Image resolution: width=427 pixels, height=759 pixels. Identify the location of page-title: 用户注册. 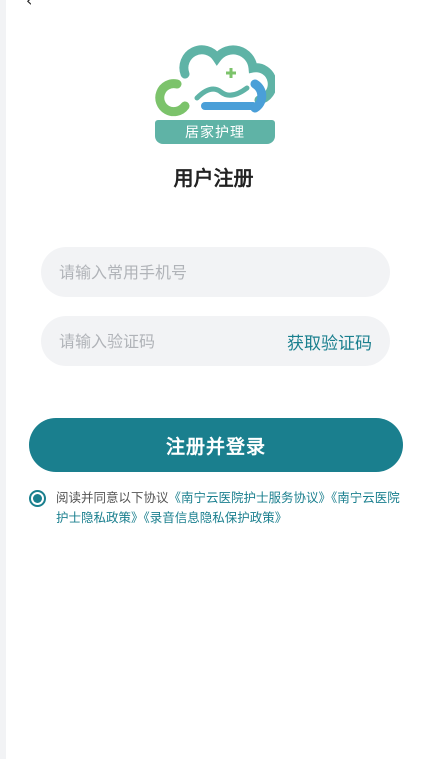
(213, 178).